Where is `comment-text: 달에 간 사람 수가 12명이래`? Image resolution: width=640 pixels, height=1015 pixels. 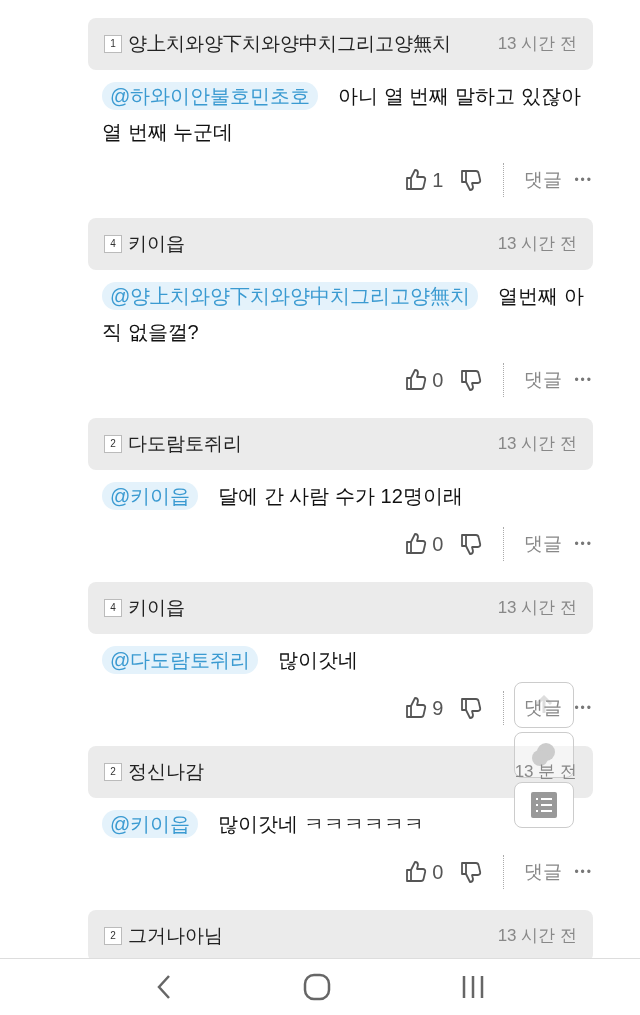 comment-text: 달에 간 사람 수가 12명이래 is located at coordinates (340, 496).